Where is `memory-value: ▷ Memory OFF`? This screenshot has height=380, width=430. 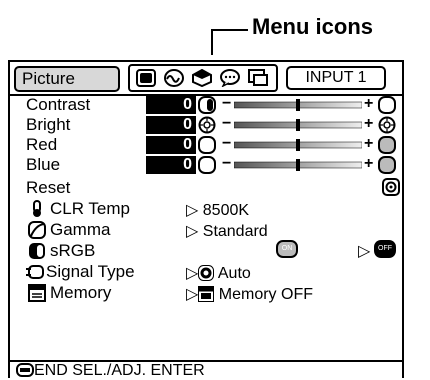 memory-value: ▷ Memory OFF is located at coordinates (249, 294).